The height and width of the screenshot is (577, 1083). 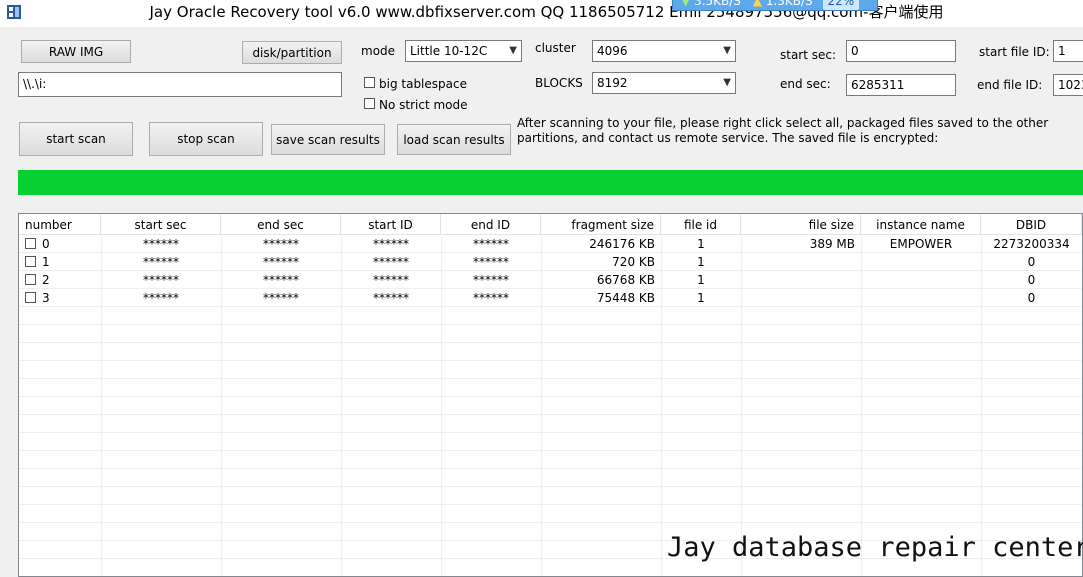 I want to click on column-header-dbid: DBID, so click(x=1031, y=224).